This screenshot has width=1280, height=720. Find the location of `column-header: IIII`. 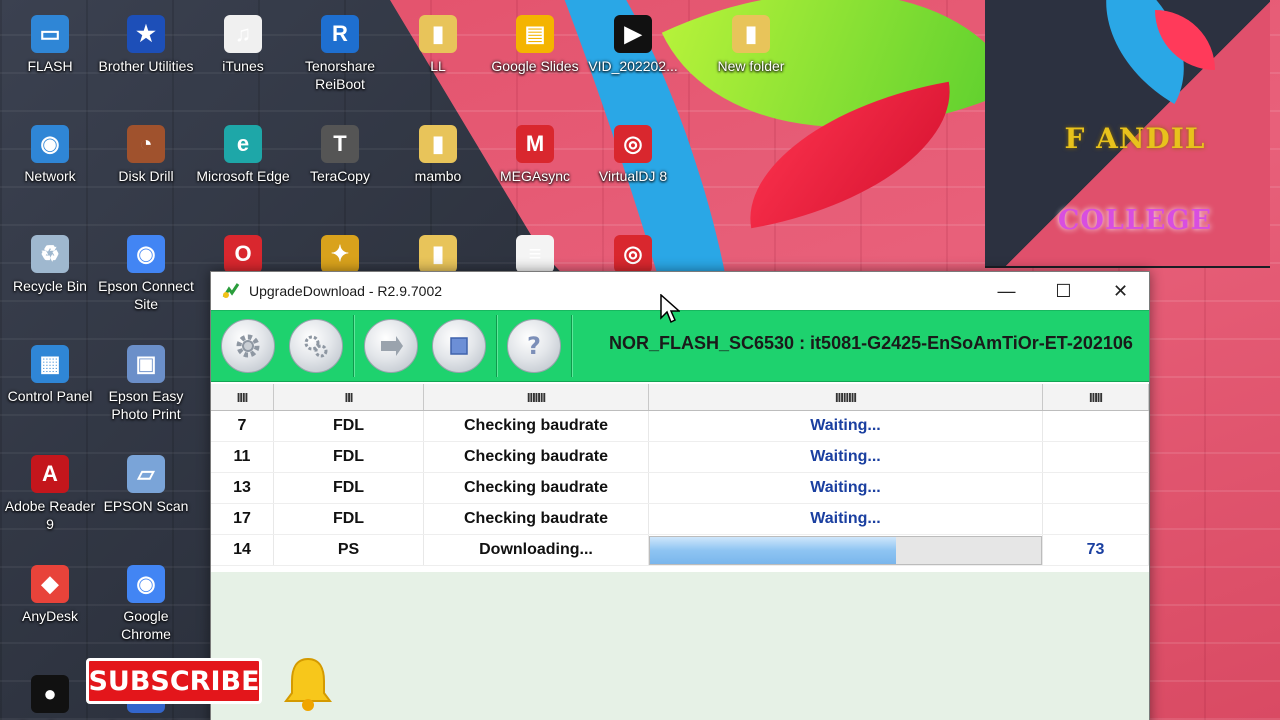

column-header: IIII is located at coordinates (242, 397).